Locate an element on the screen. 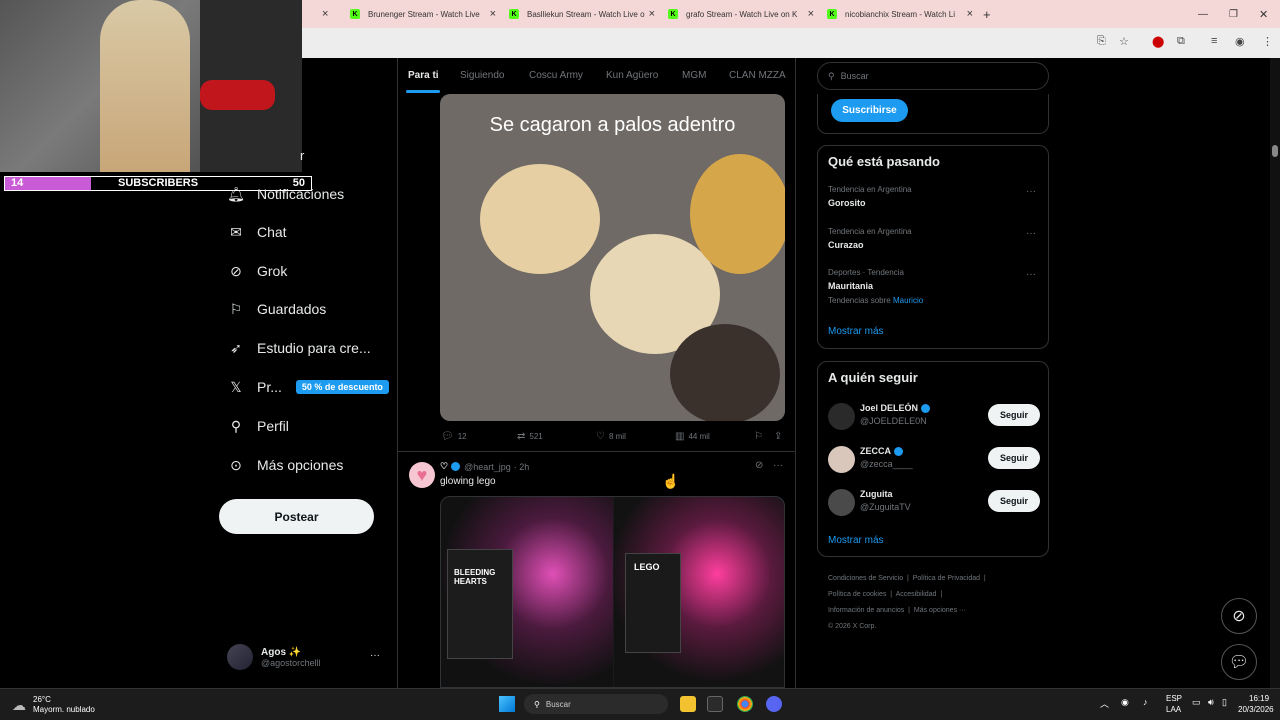  mic-icon: ♪ is located at coordinates (1145, 702).